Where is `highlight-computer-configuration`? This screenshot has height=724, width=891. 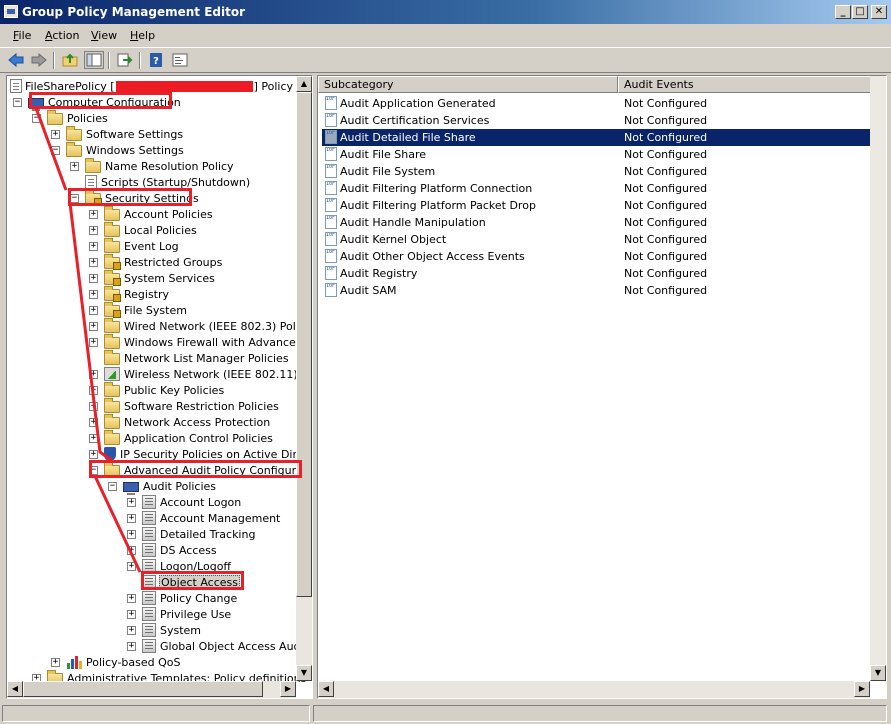
highlight-computer-configuration is located at coordinates (100, 100).